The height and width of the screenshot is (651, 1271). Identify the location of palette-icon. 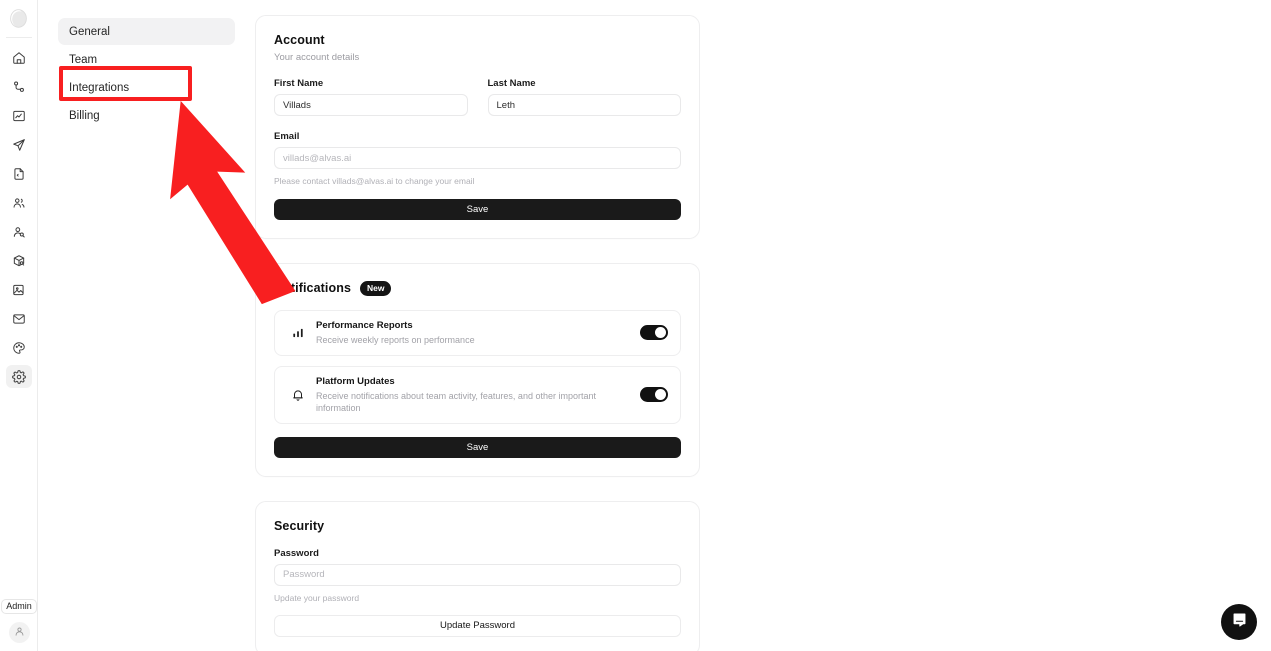
(19, 348).